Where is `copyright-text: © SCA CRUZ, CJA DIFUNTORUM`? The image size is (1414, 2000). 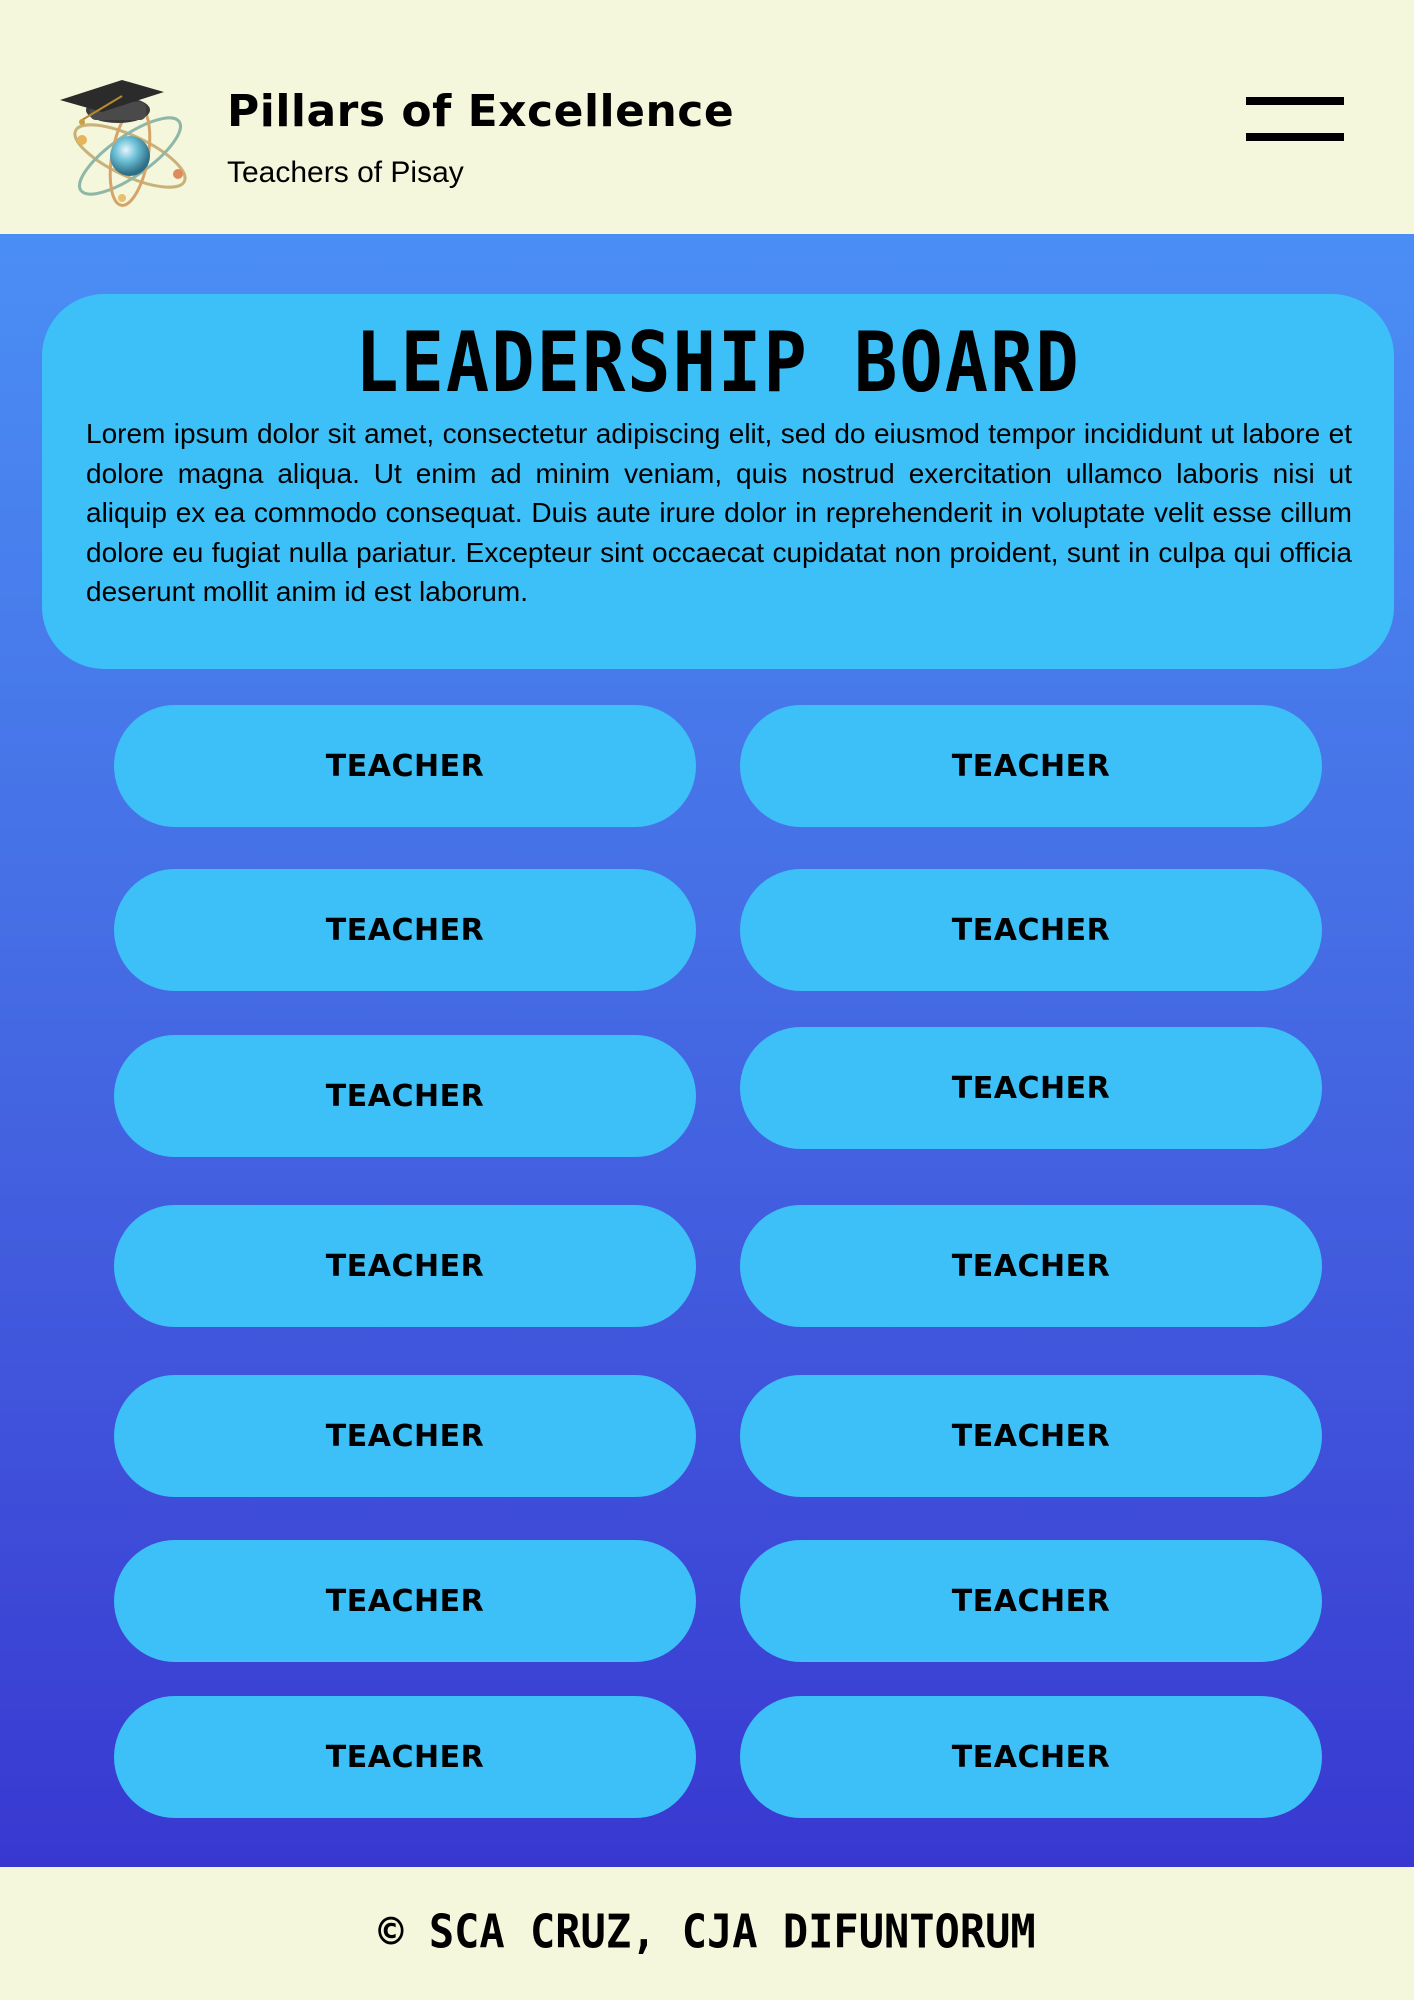 copyright-text: © SCA CRUZ, CJA DIFUNTORUM is located at coordinates (707, 1931).